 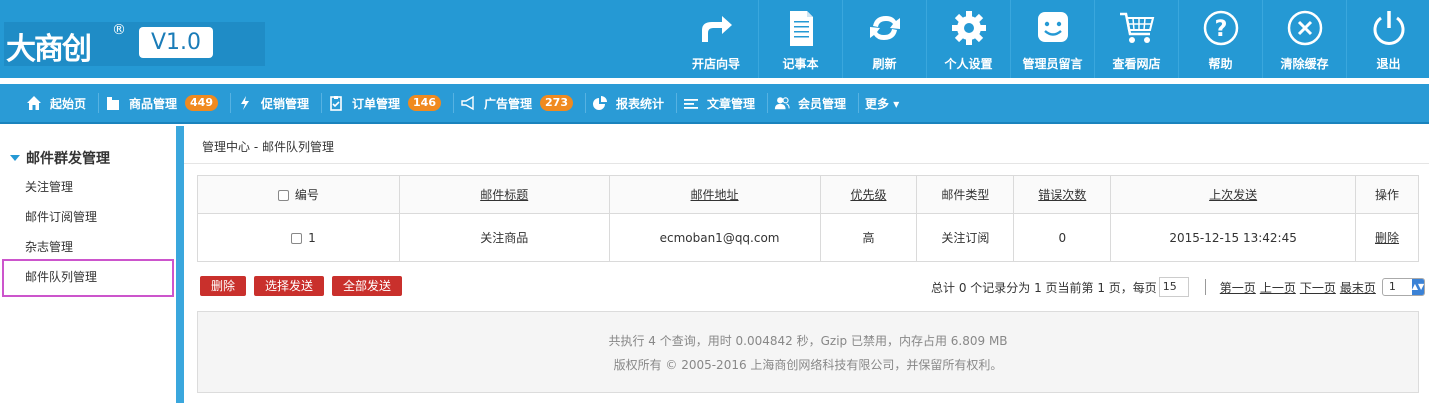 What do you see at coordinates (884, 64) in the screenshot?
I see `topnav-label: 刷新` at bounding box center [884, 64].